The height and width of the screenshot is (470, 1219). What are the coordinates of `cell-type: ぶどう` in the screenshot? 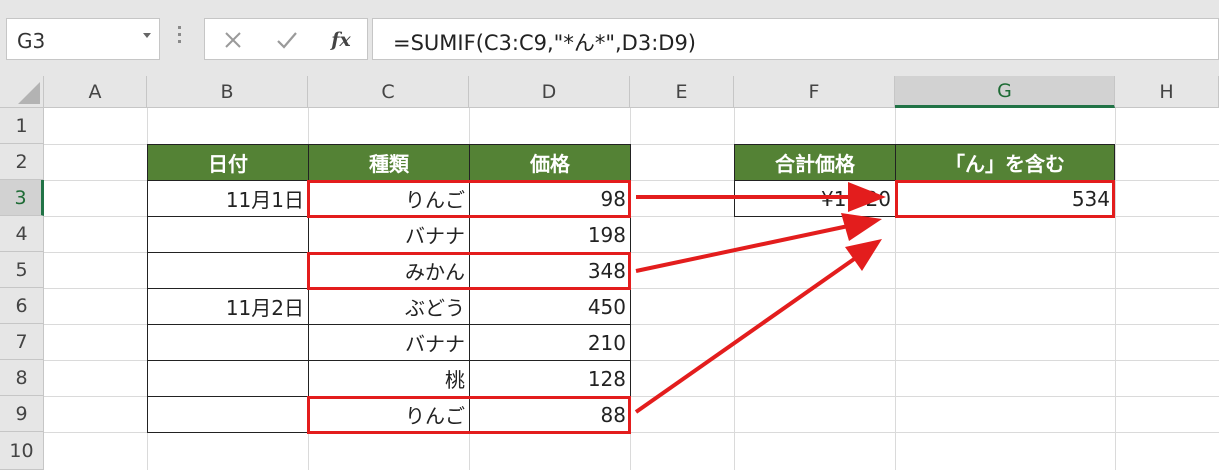 It's located at (389, 306).